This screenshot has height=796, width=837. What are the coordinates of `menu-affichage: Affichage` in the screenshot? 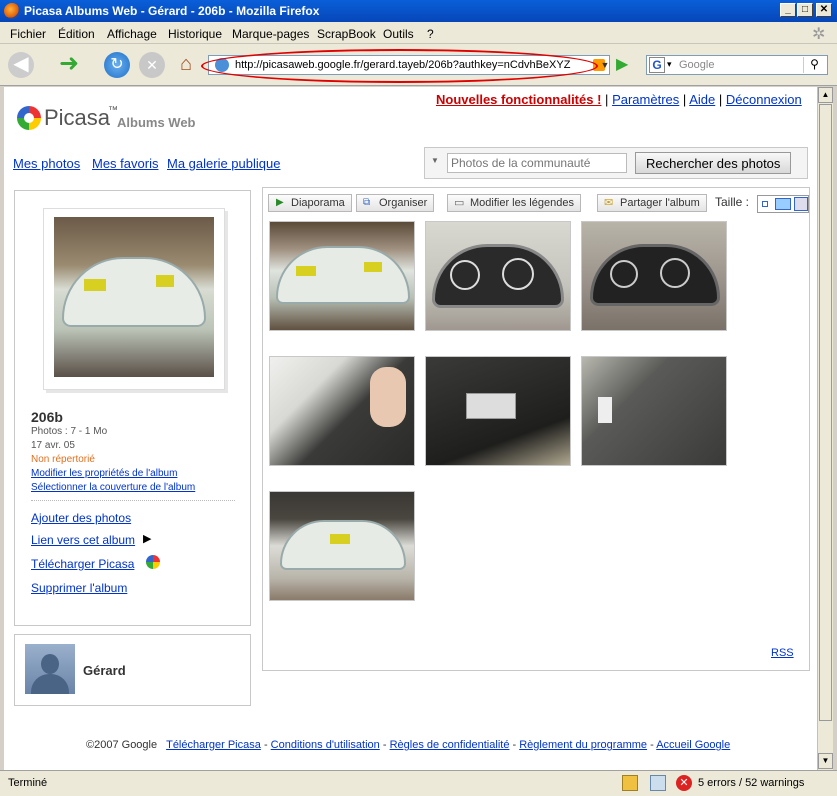 It's located at (132, 34).